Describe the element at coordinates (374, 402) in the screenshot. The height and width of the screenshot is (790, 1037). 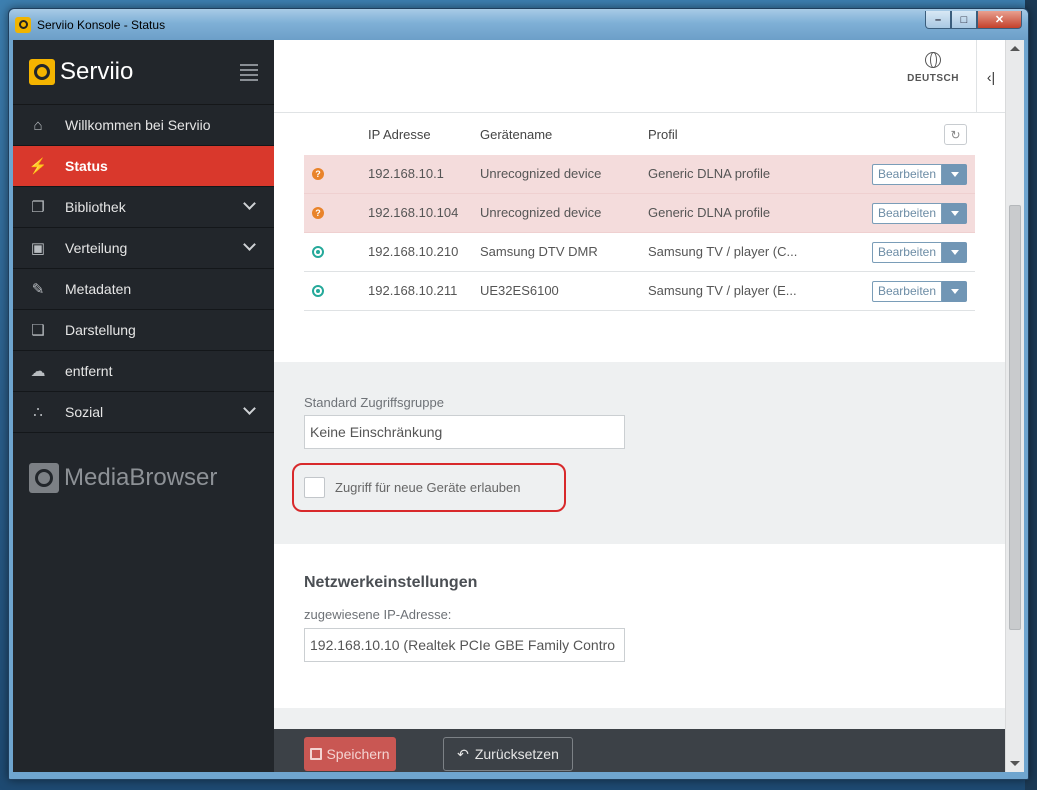
I see `access-group-label: Standard Zugriffsgruppe` at that location.